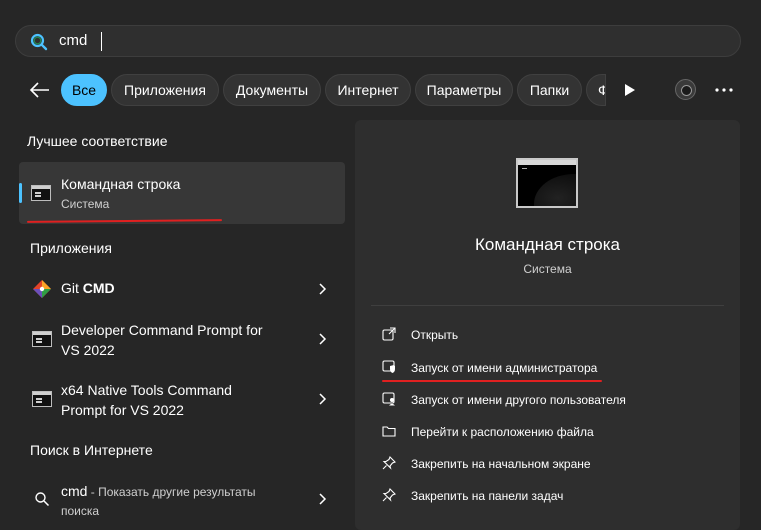 This screenshot has height=530, width=761. Describe the element at coordinates (596, 90) in the screenshot. I see `filter-photos-partial: Ф` at that location.